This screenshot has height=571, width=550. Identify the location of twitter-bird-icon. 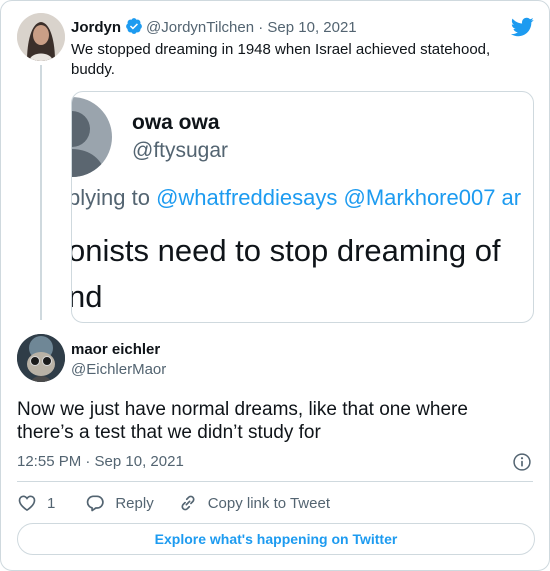
(522, 29).